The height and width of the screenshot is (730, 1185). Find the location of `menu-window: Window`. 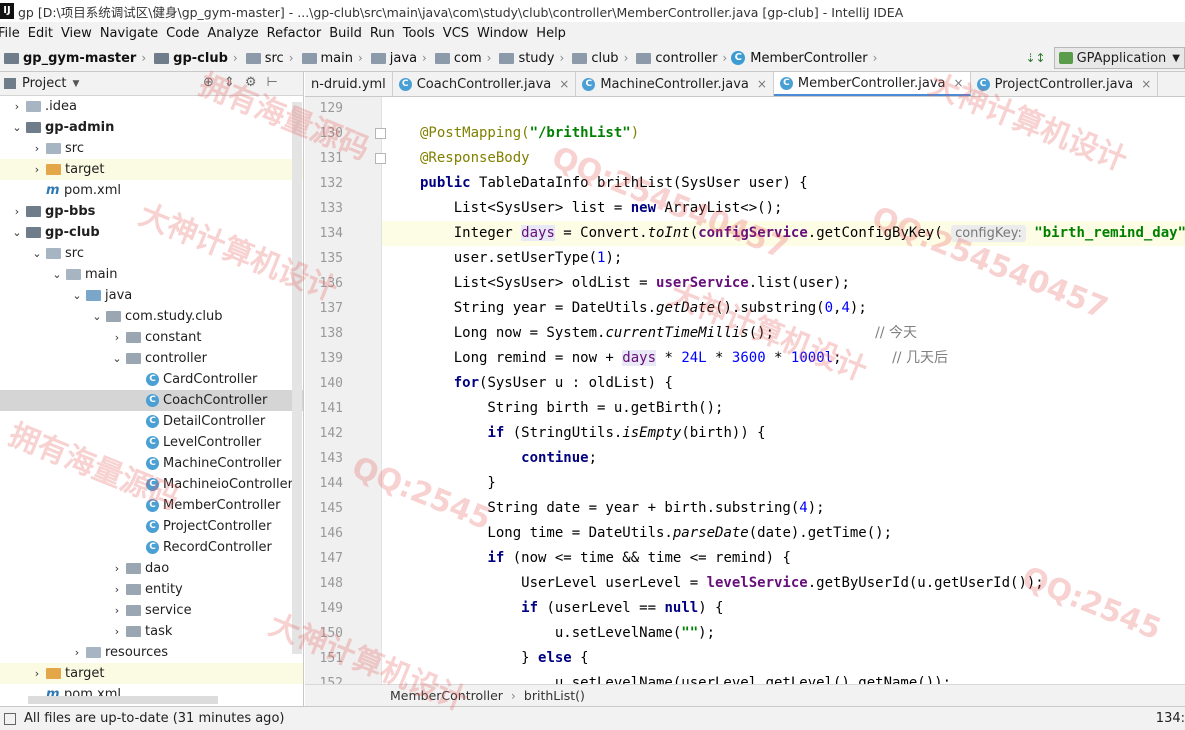

menu-window: Window is located at coordinates (505, 33).